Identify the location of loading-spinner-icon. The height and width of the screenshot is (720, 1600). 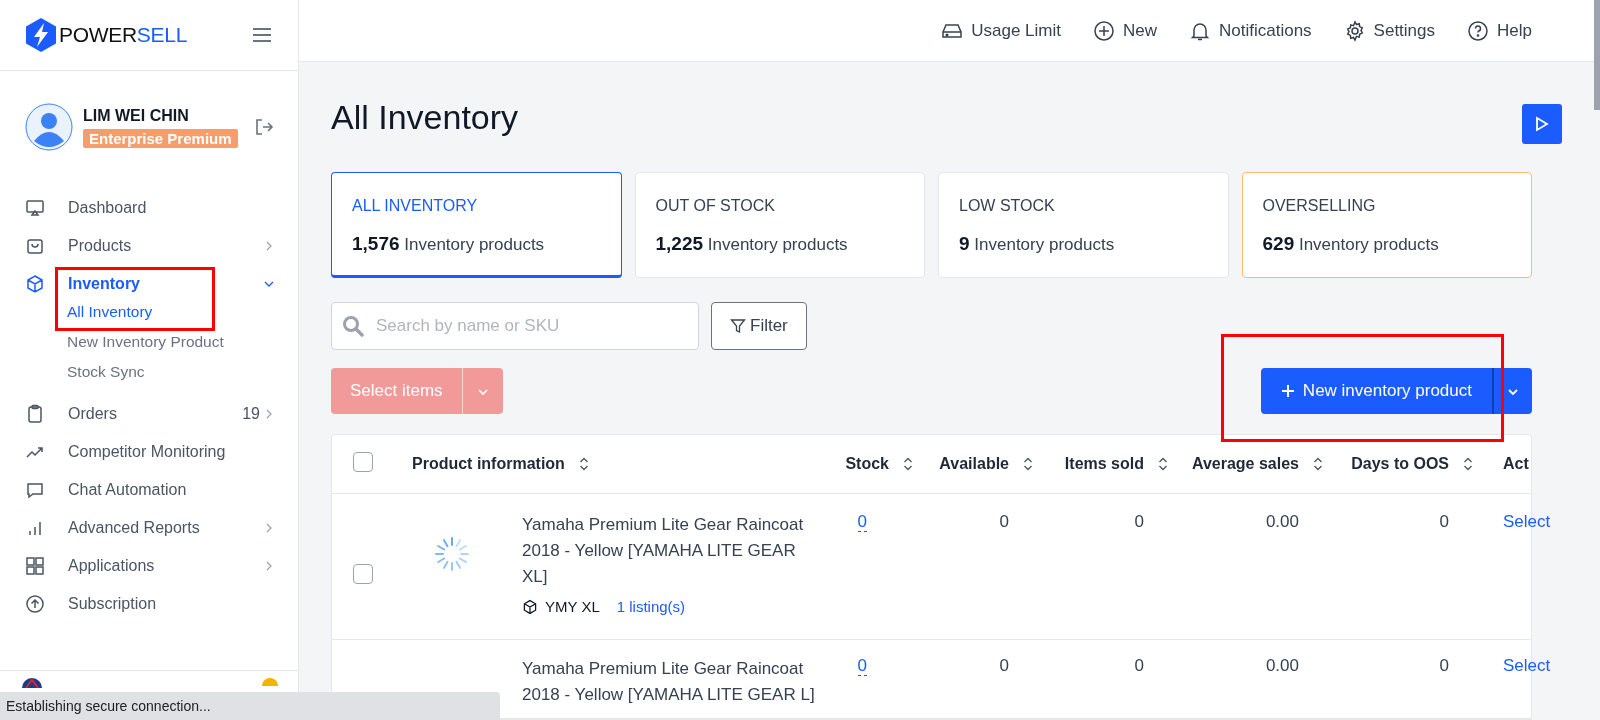
(452, 554).